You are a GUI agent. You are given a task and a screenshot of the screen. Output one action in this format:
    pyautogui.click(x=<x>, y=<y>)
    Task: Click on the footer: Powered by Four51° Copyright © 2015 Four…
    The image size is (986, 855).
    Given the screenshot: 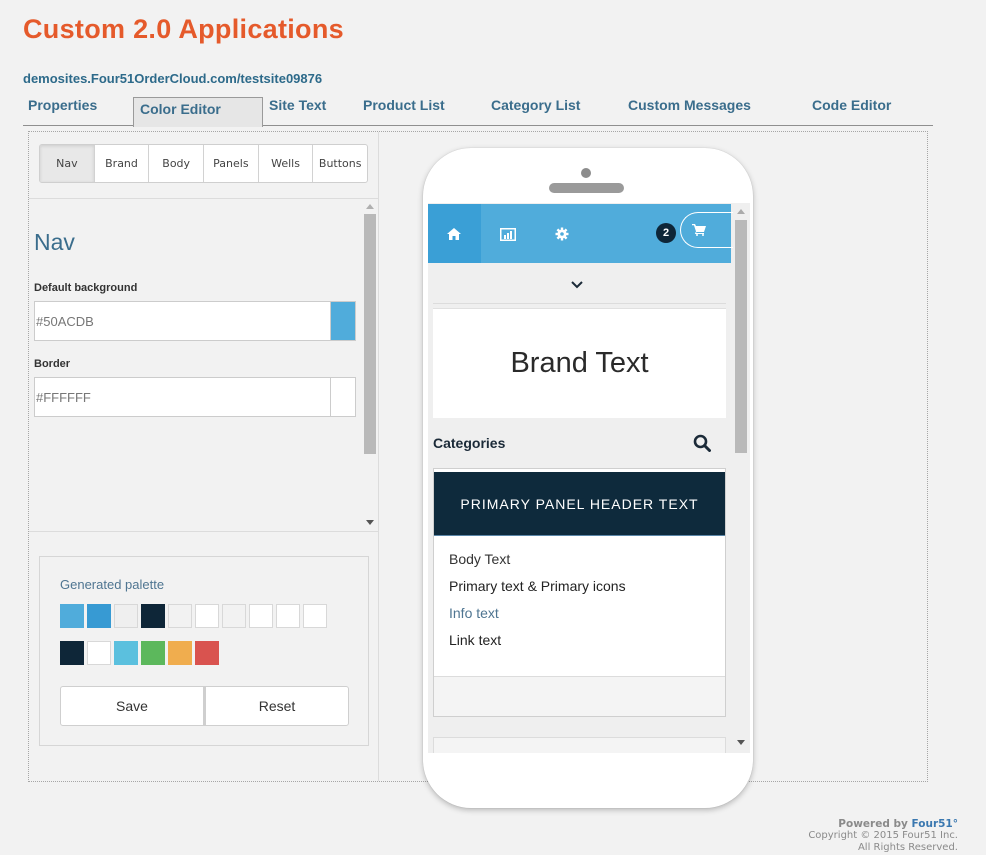 What is the action you would take?
    pyautogui.click(x=883, y=836)
    